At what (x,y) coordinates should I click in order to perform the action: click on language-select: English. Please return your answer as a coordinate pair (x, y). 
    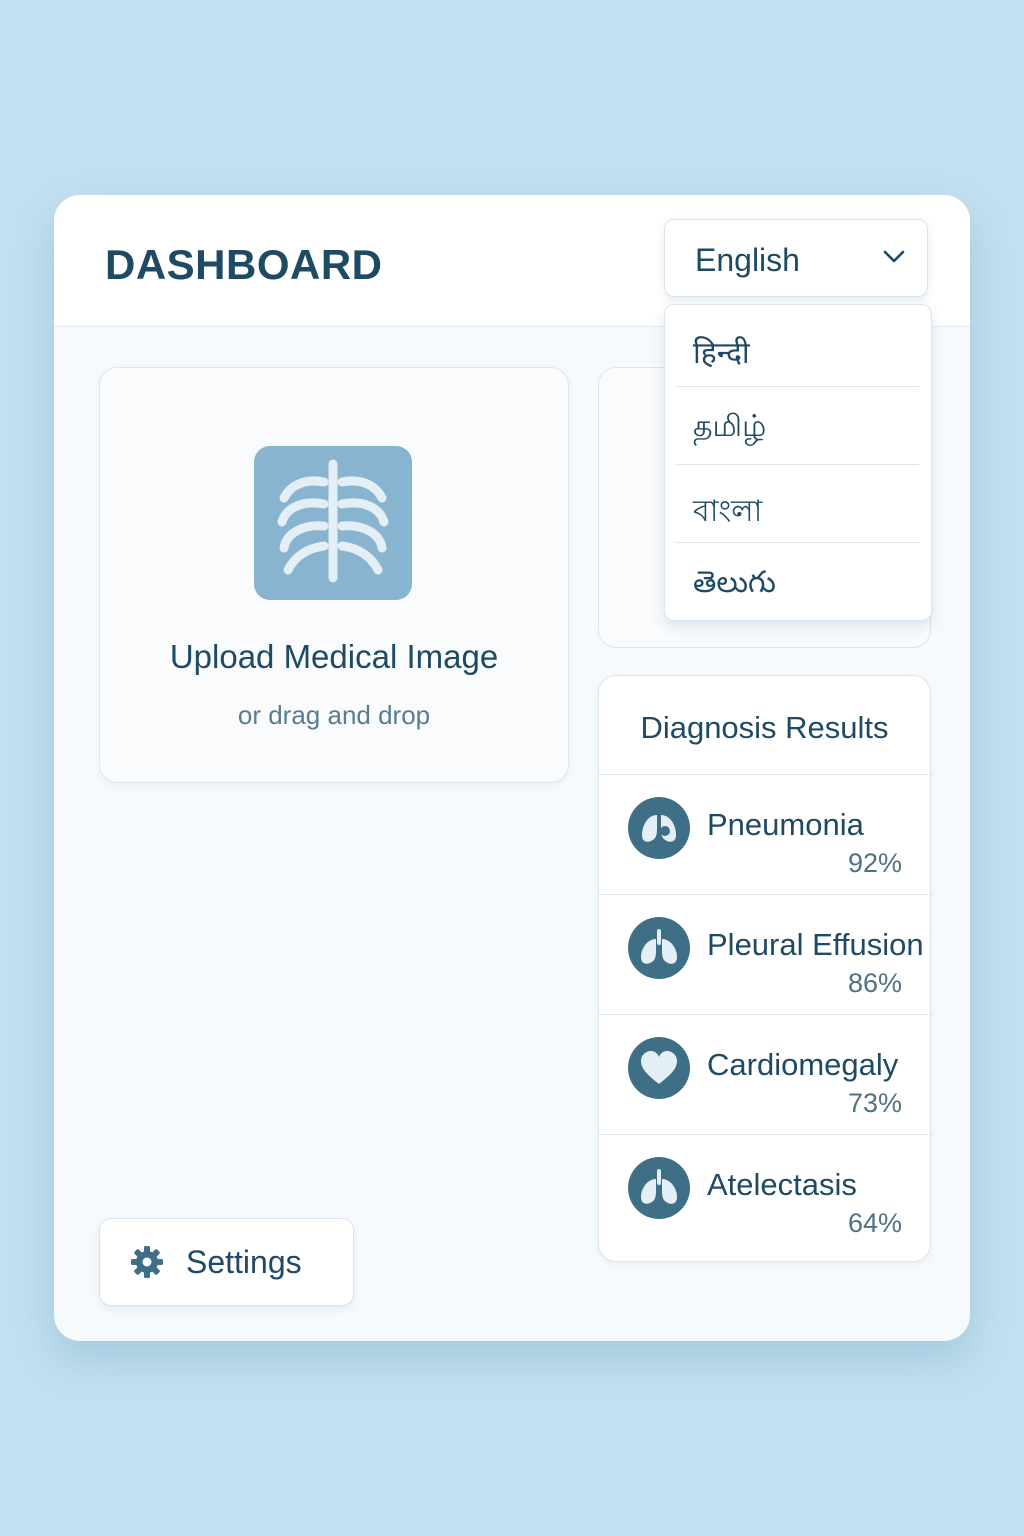
    Looking at the image, I should click on (796, 258).